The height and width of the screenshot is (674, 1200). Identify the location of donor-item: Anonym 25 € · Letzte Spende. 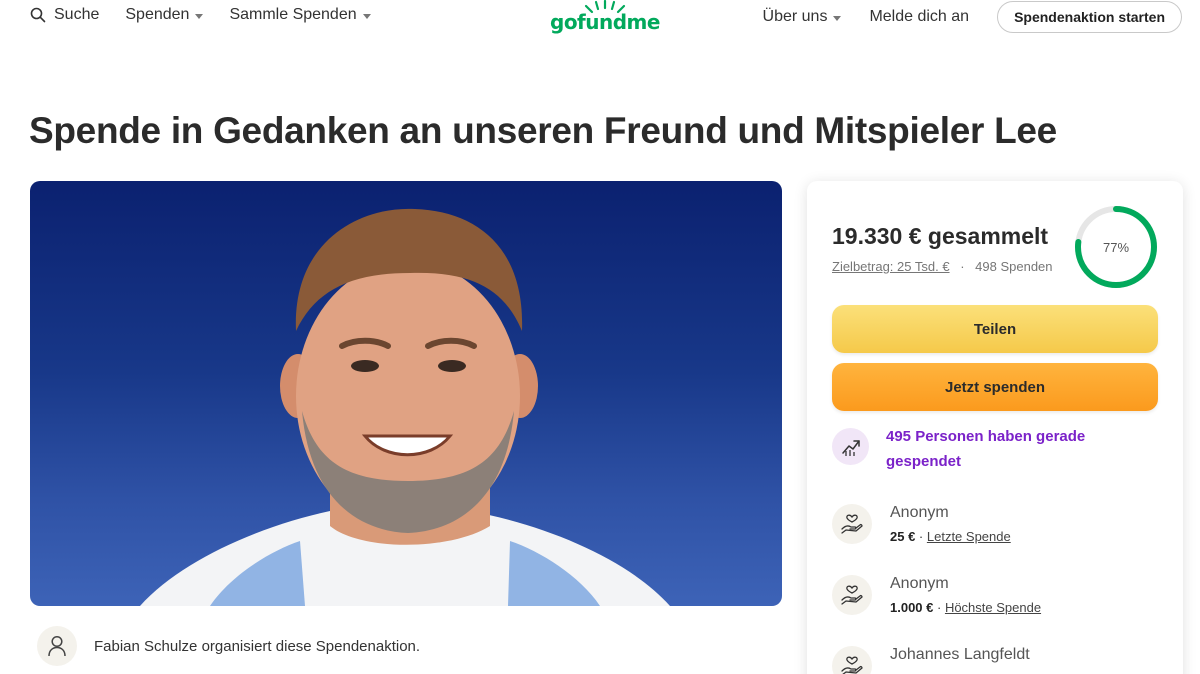
(921, 523).